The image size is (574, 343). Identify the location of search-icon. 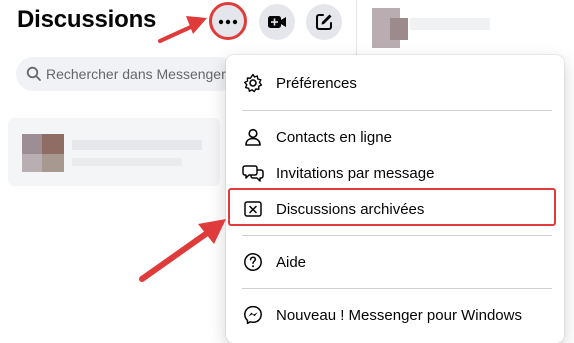
(33, 73).